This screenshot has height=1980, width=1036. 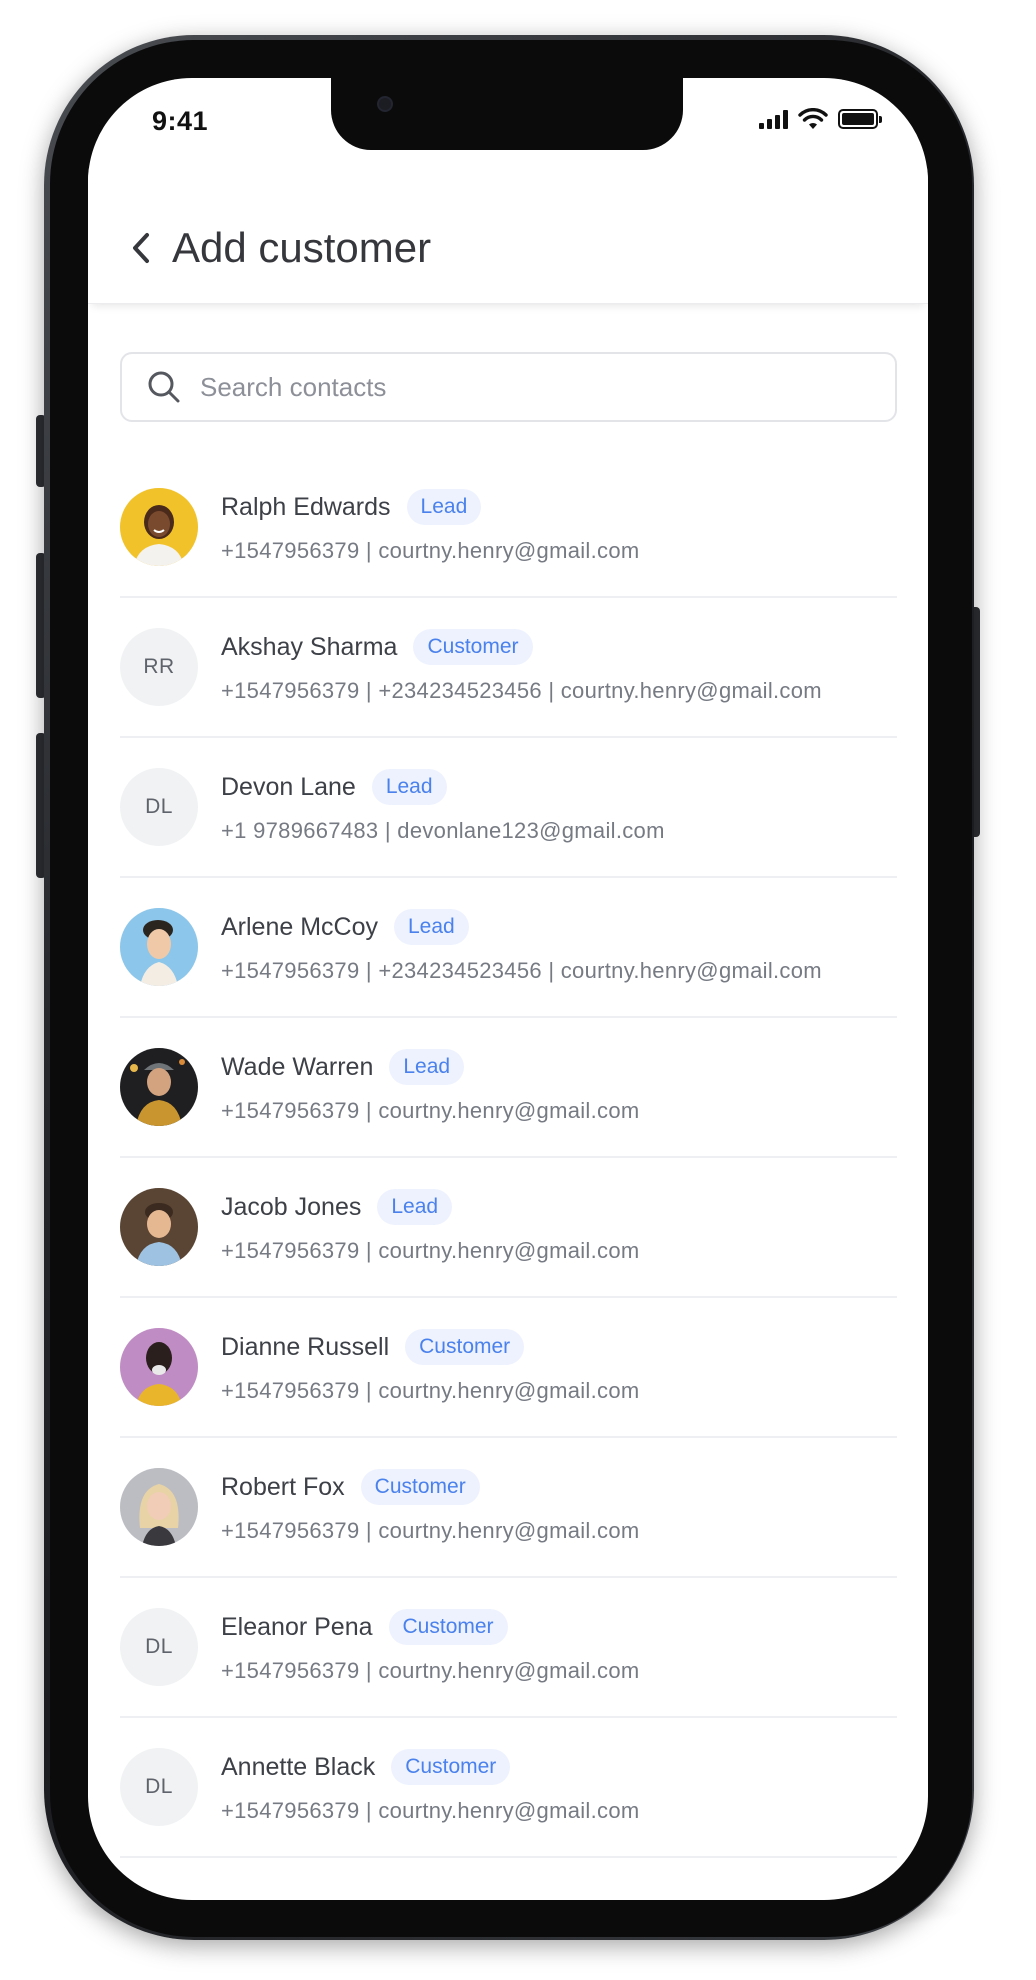 I want to click on contact-name: Annette Black, so click(x=298, y=1766).